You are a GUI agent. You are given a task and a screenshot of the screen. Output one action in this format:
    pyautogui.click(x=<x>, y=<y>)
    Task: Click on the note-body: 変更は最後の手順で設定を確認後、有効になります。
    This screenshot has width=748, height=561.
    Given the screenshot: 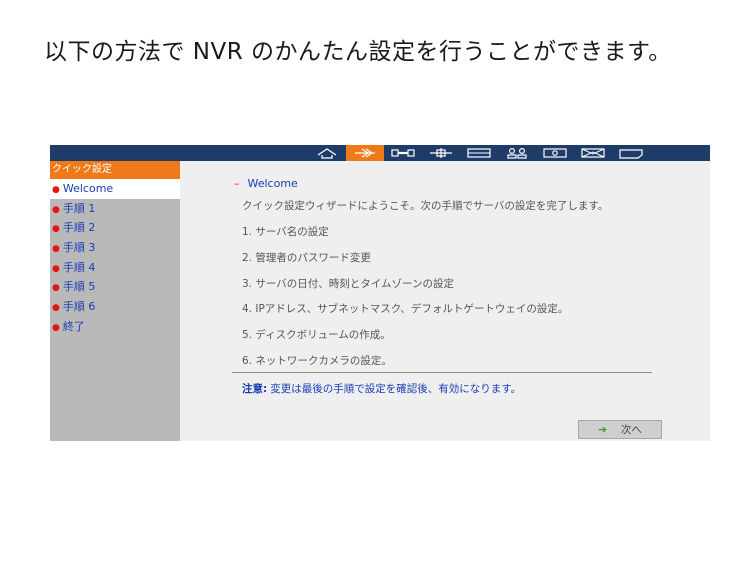 What is the action you would take?
    pyautogui.click(x=396, y=389)
    